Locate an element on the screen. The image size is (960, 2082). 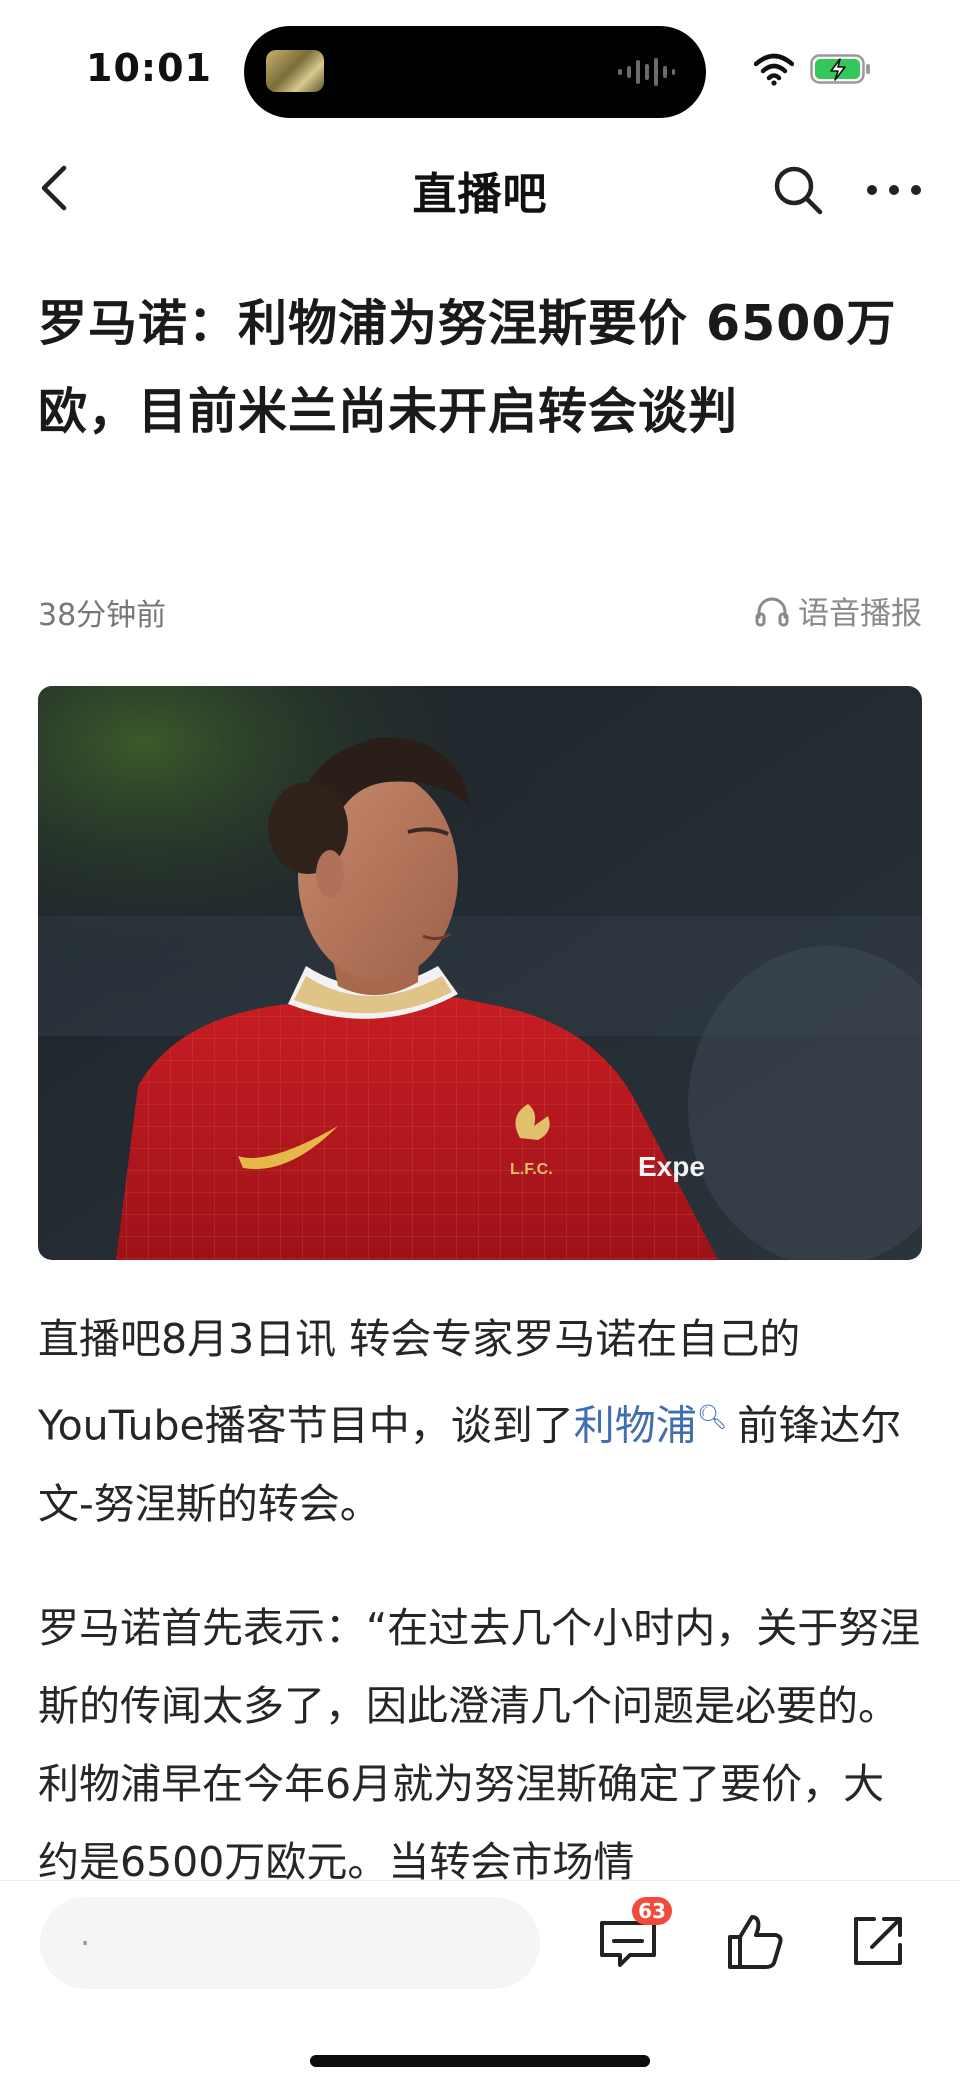
search-icon is located at coordinates (798, 190).